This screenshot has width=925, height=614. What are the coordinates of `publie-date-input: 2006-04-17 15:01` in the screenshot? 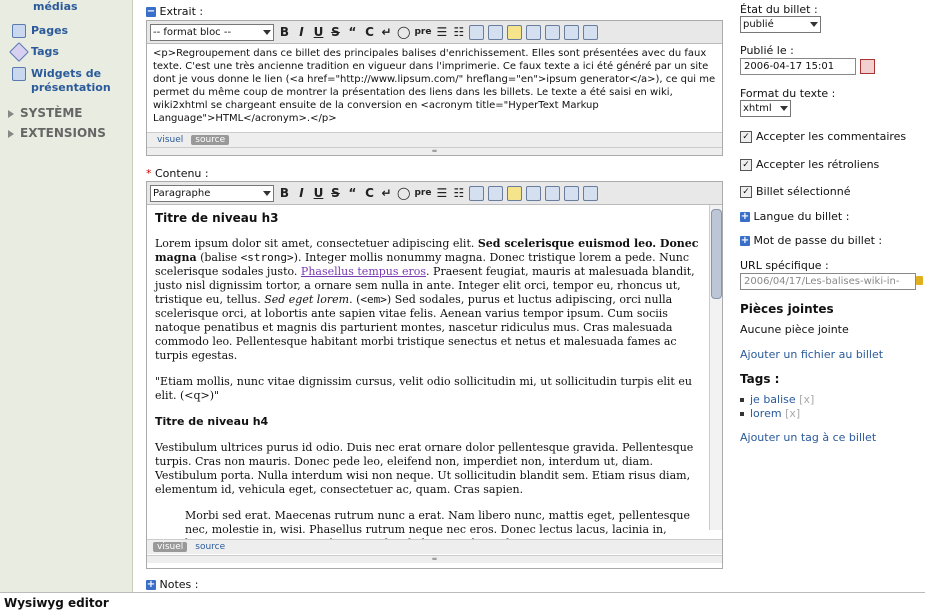 It's located at (798, 66).